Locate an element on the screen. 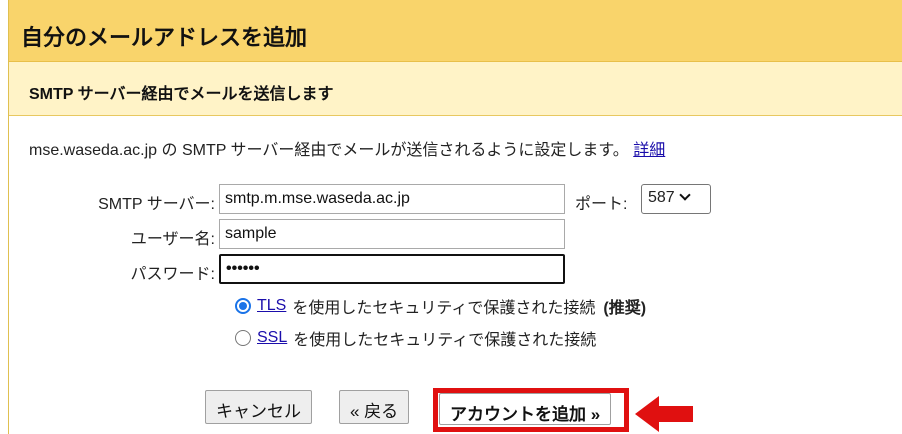  port-select: 587 is located at coordinates (676, 199).